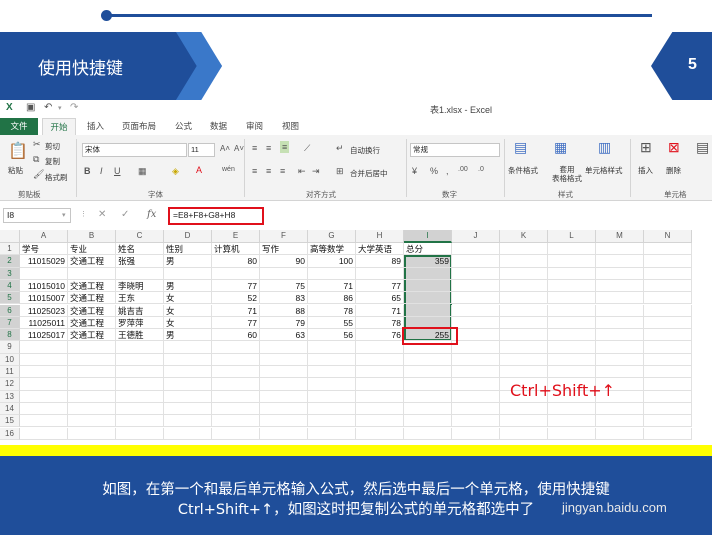 This screenshot has height=535, width=712. Describe the element at coordinates (560, 147) in the screenshot. I see `format-as-table-icon: ▦` at that location.